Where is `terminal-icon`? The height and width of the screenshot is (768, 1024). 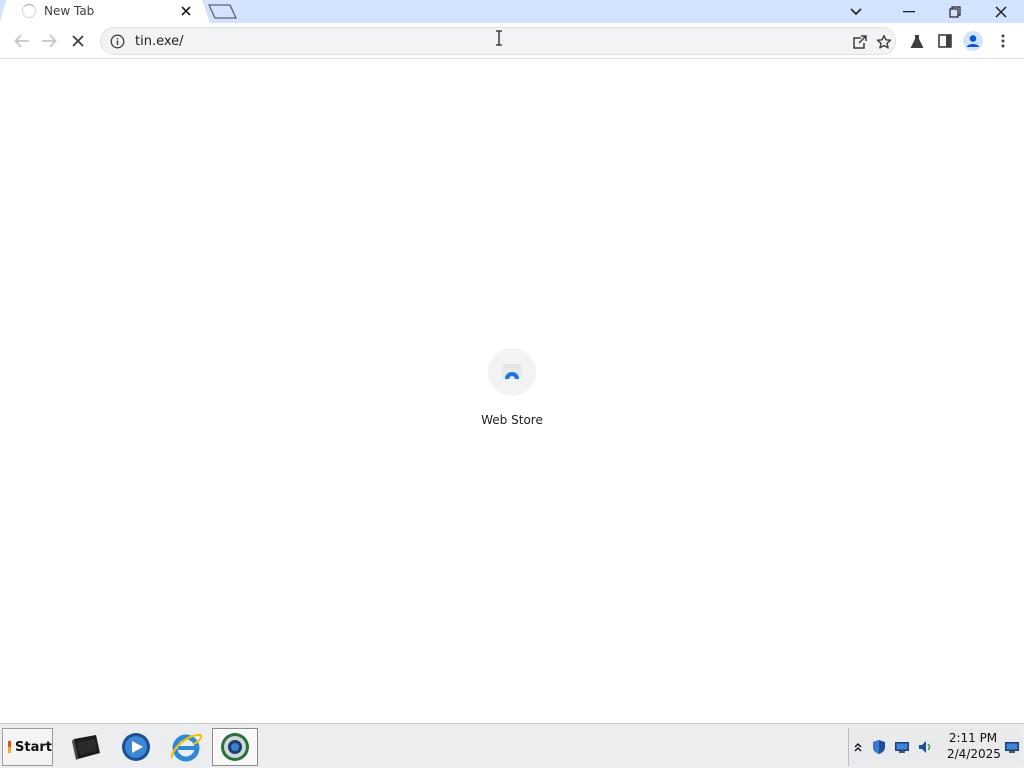 terminal-icon is located at coordinates (86, 747).